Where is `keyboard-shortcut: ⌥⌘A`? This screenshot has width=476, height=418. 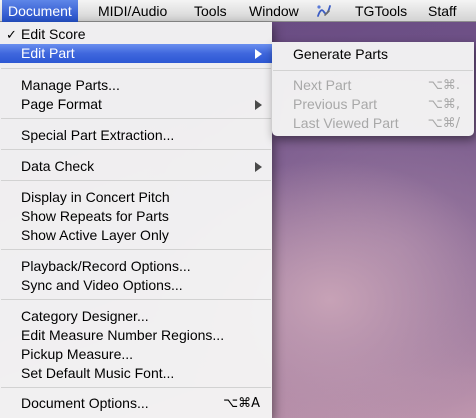
keyboard-shortcut: ⌥⌘A is located at coordinates (241, 403).